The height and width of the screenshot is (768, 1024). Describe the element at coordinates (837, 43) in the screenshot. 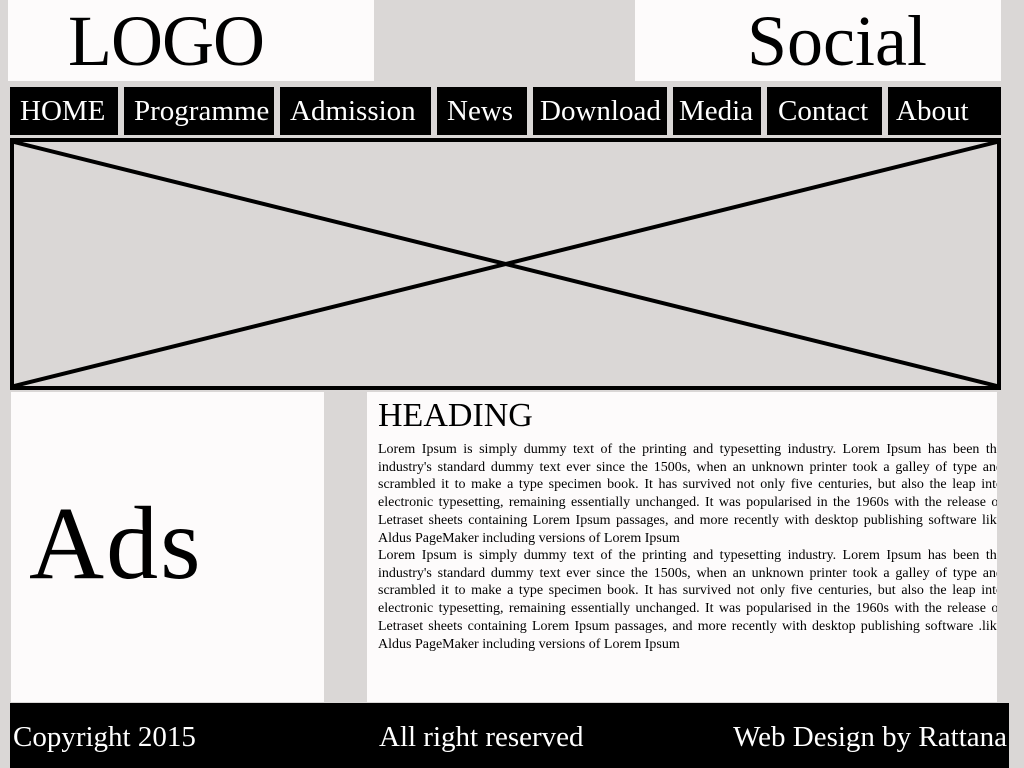

I see `social-label: Social` at that location.